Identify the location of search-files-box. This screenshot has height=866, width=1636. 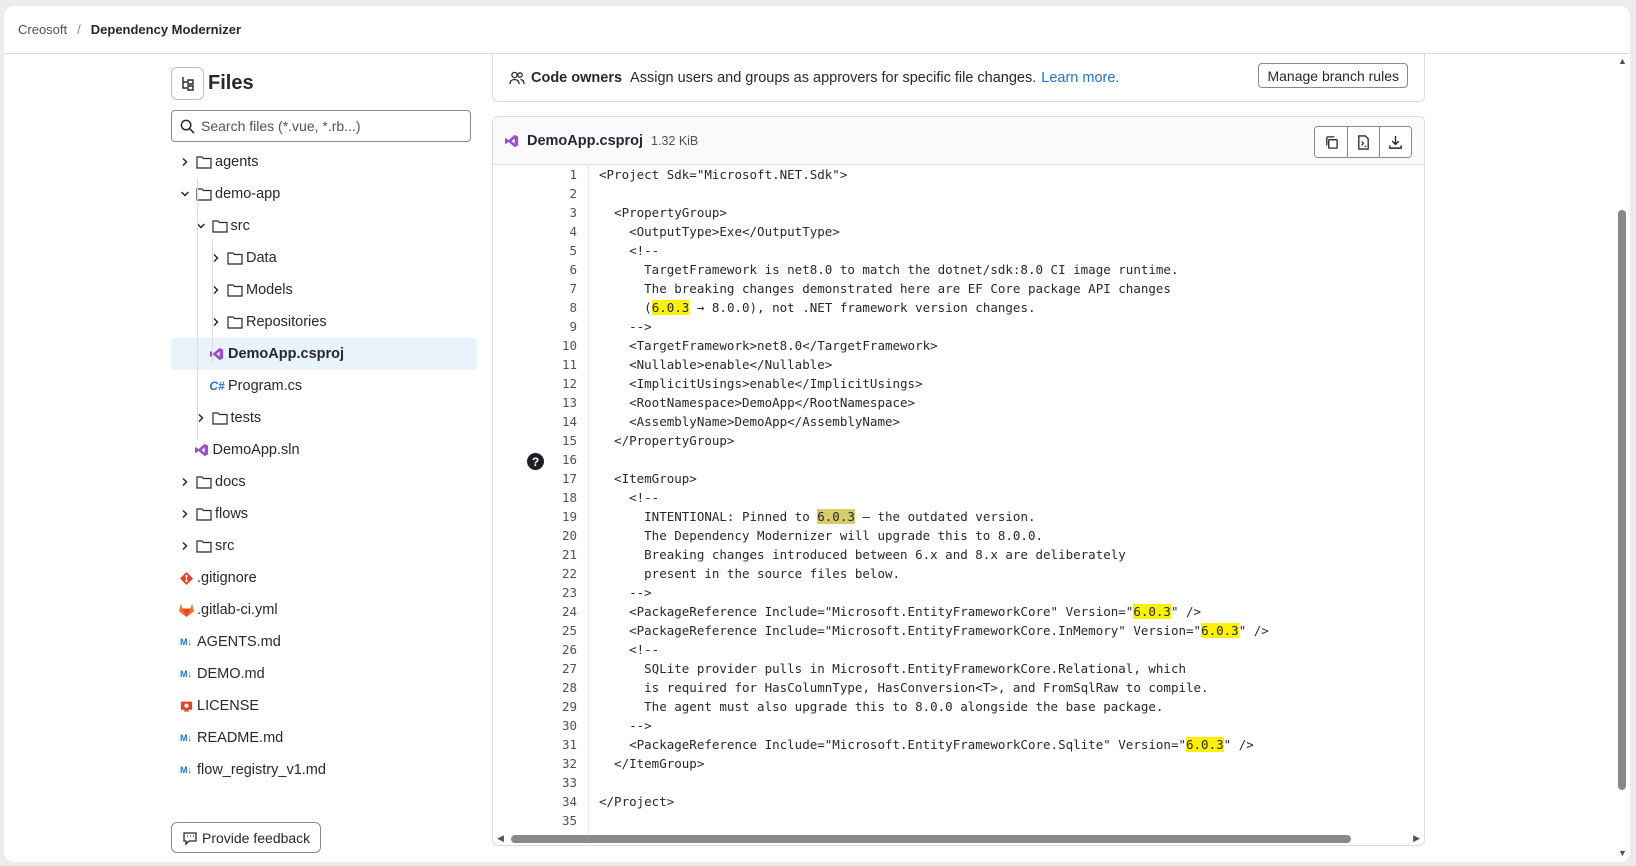
(321, 126).